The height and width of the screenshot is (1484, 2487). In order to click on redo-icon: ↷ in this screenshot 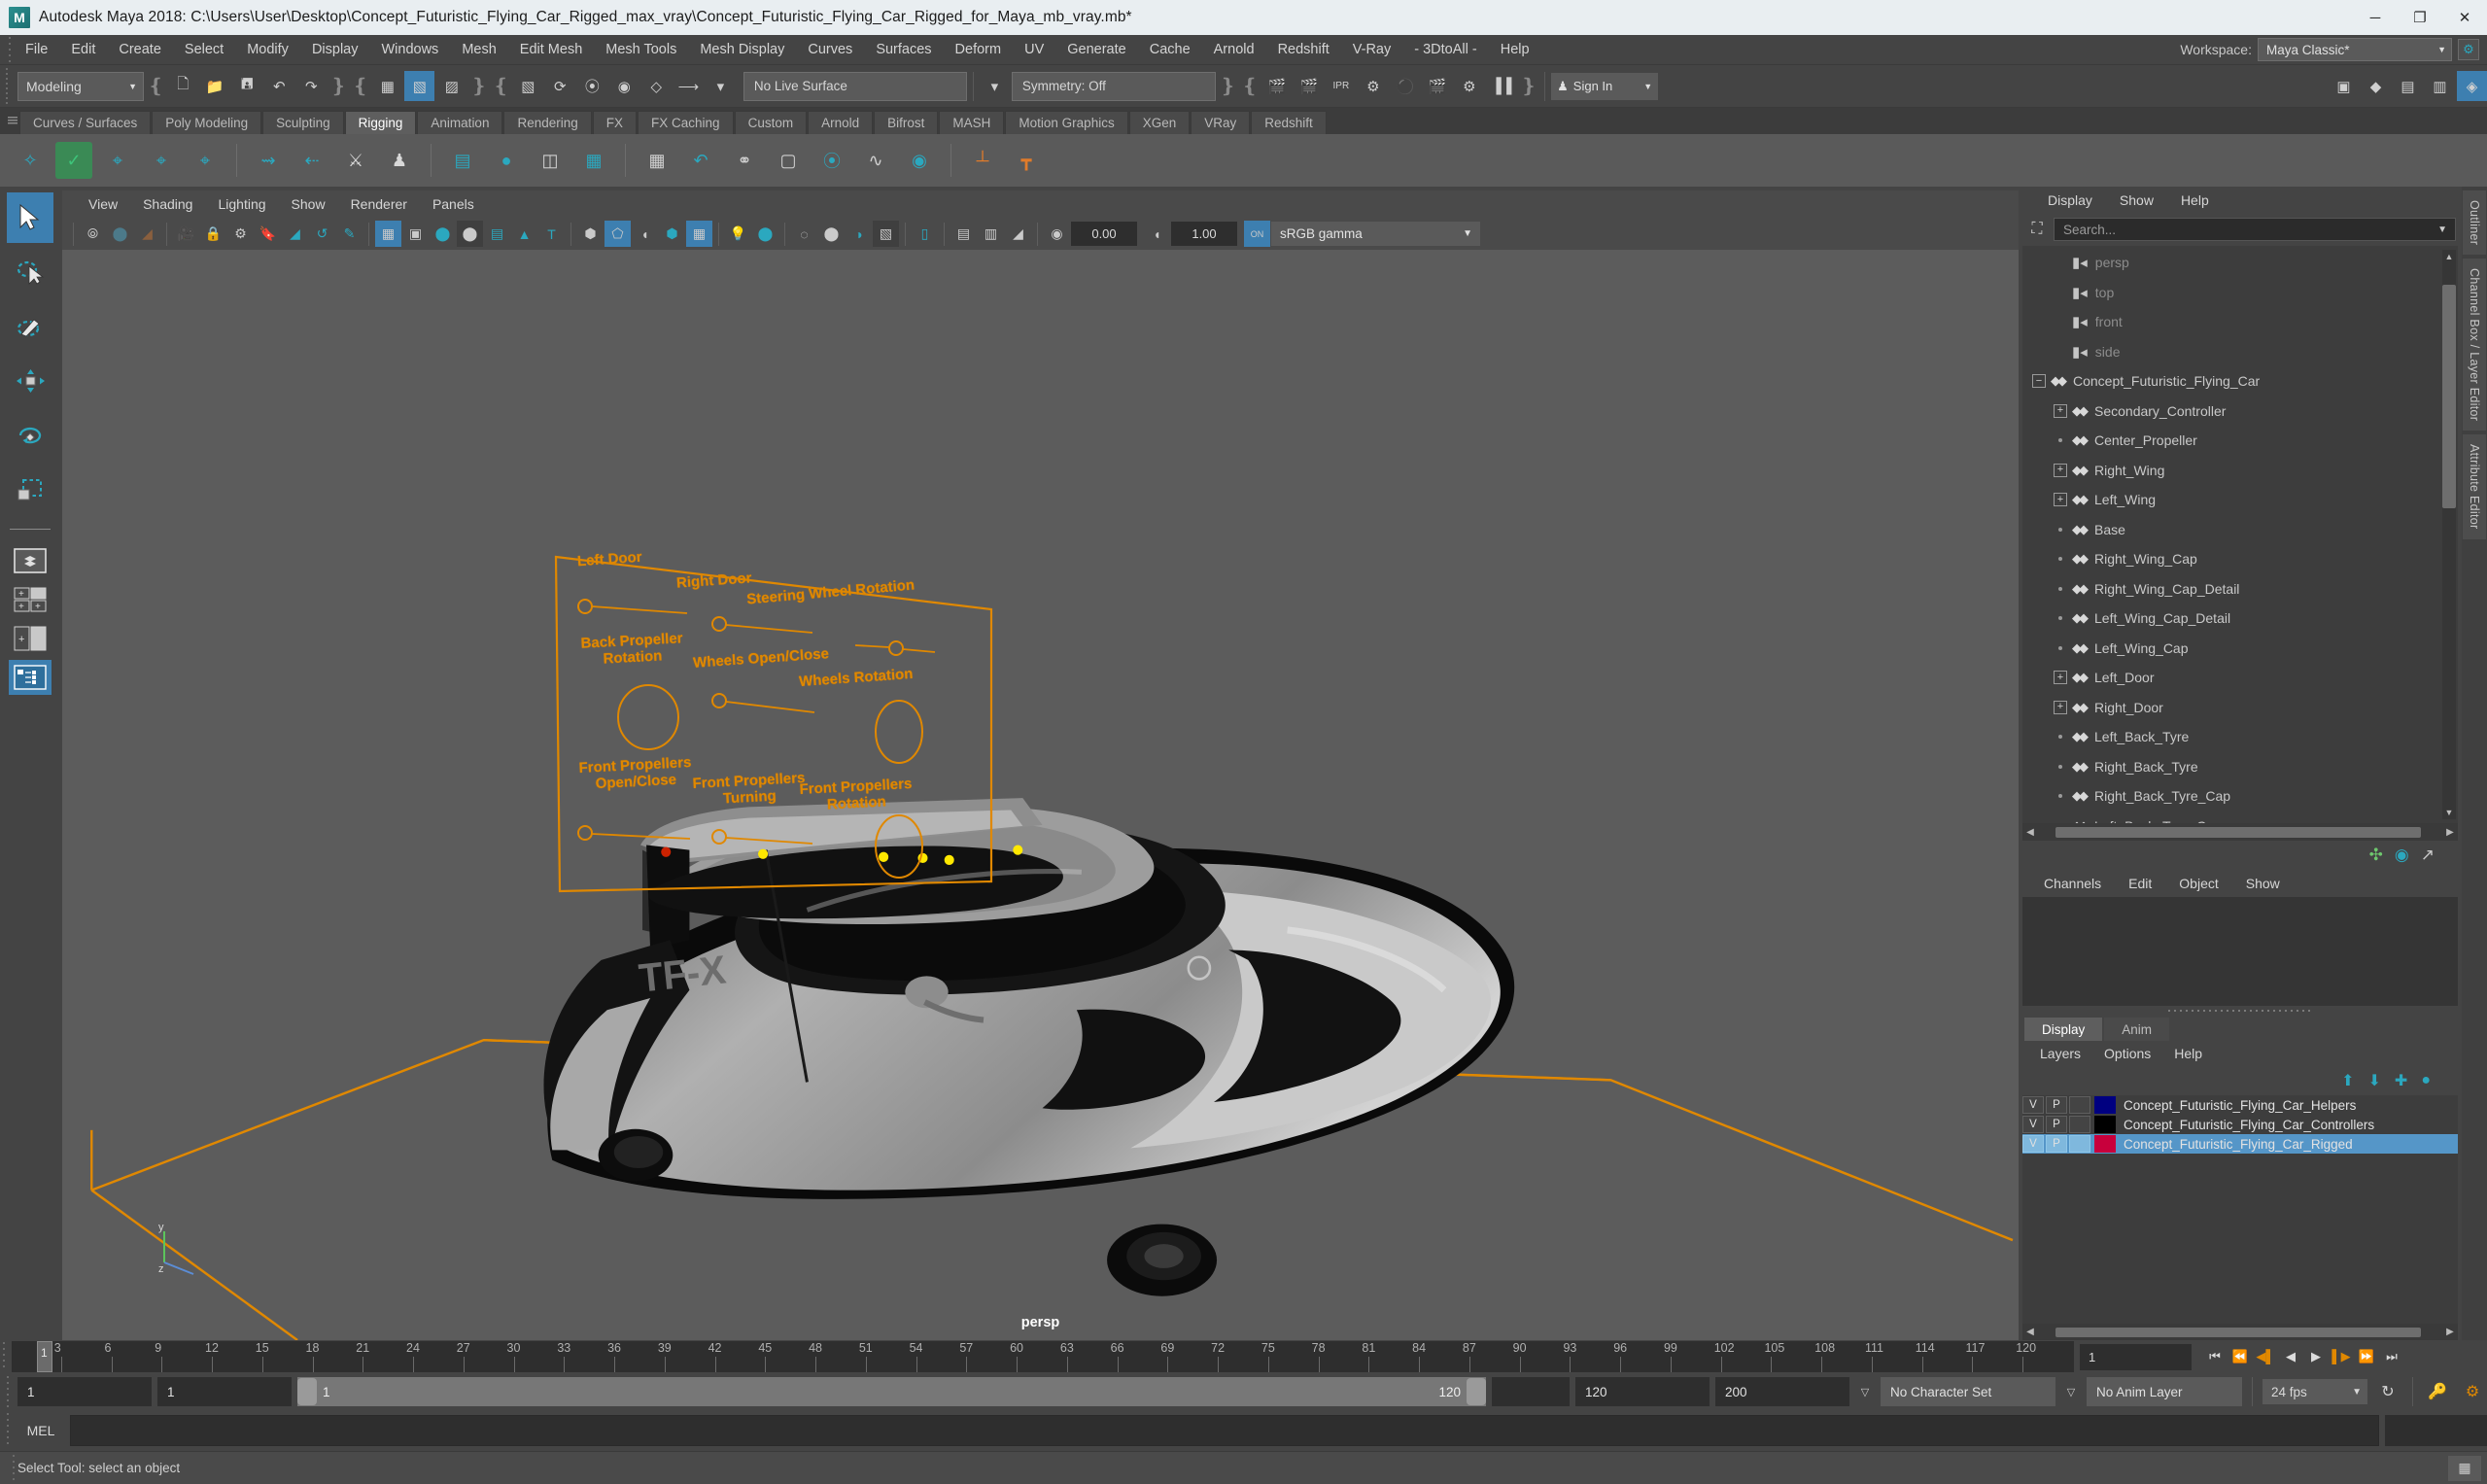, I will do `click(312, 86)`.